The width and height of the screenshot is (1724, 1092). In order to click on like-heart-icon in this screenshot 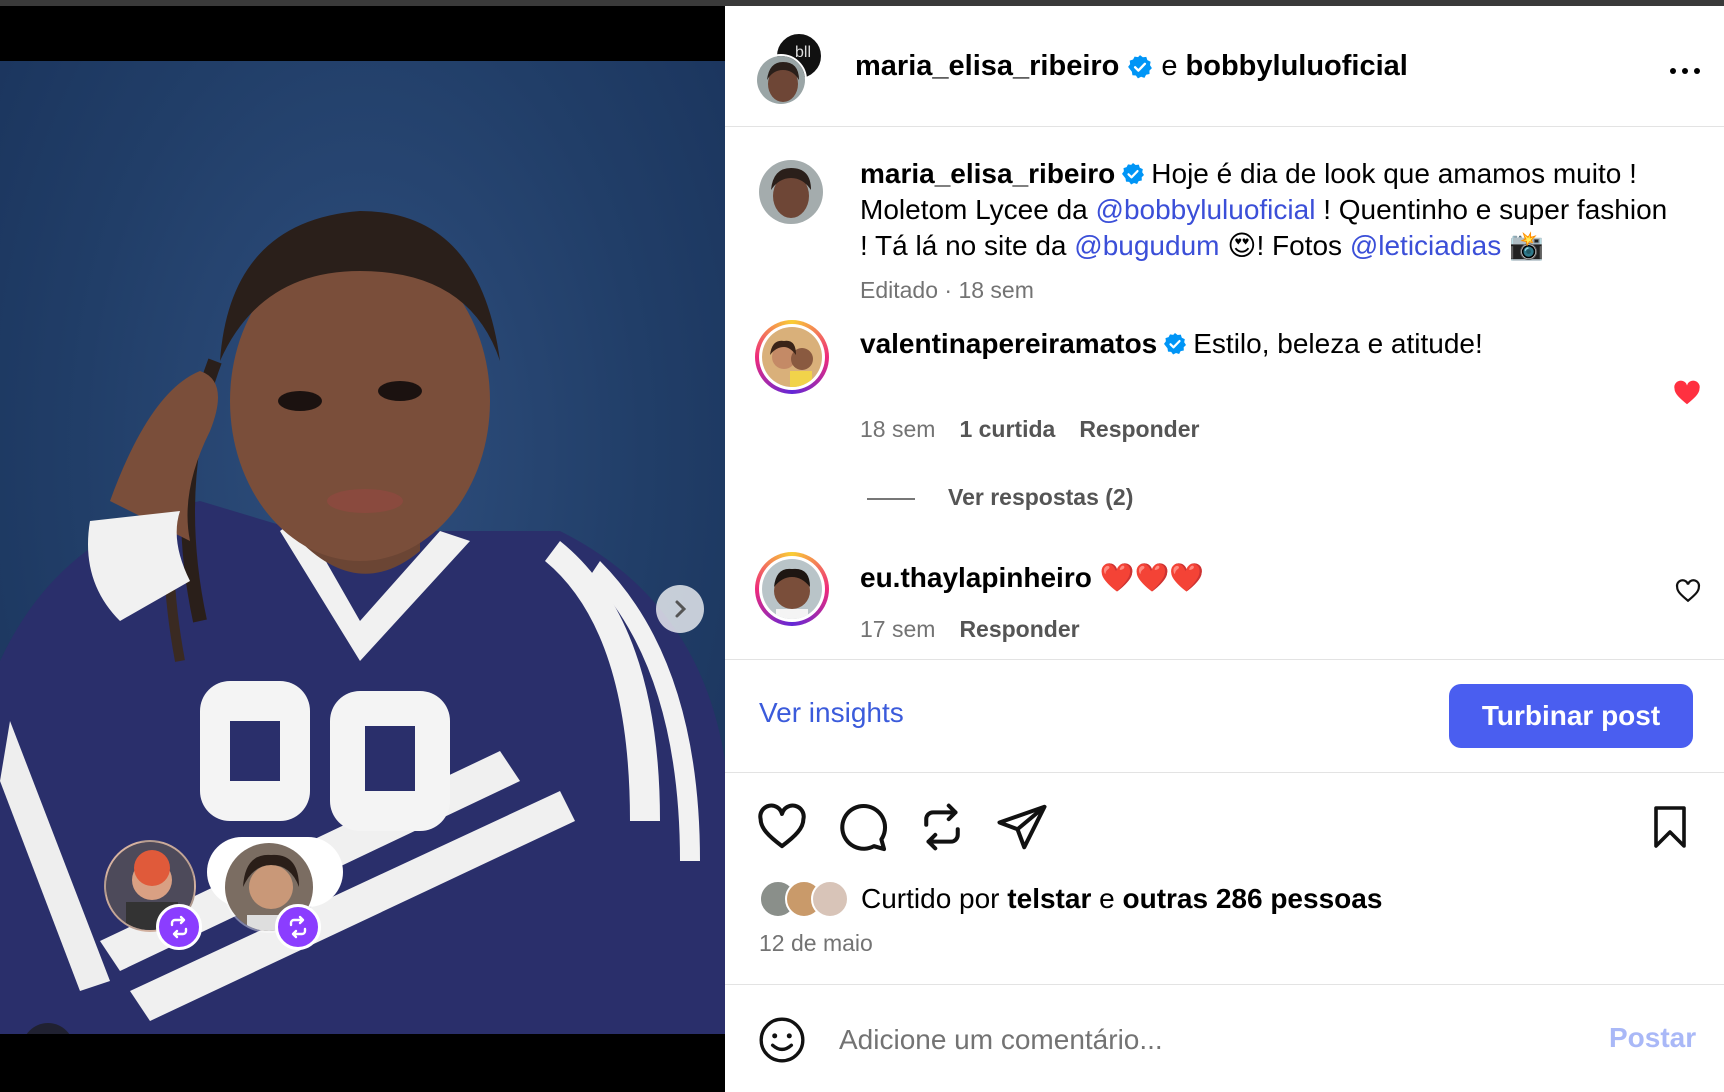, I will do `click(782, 827)`.